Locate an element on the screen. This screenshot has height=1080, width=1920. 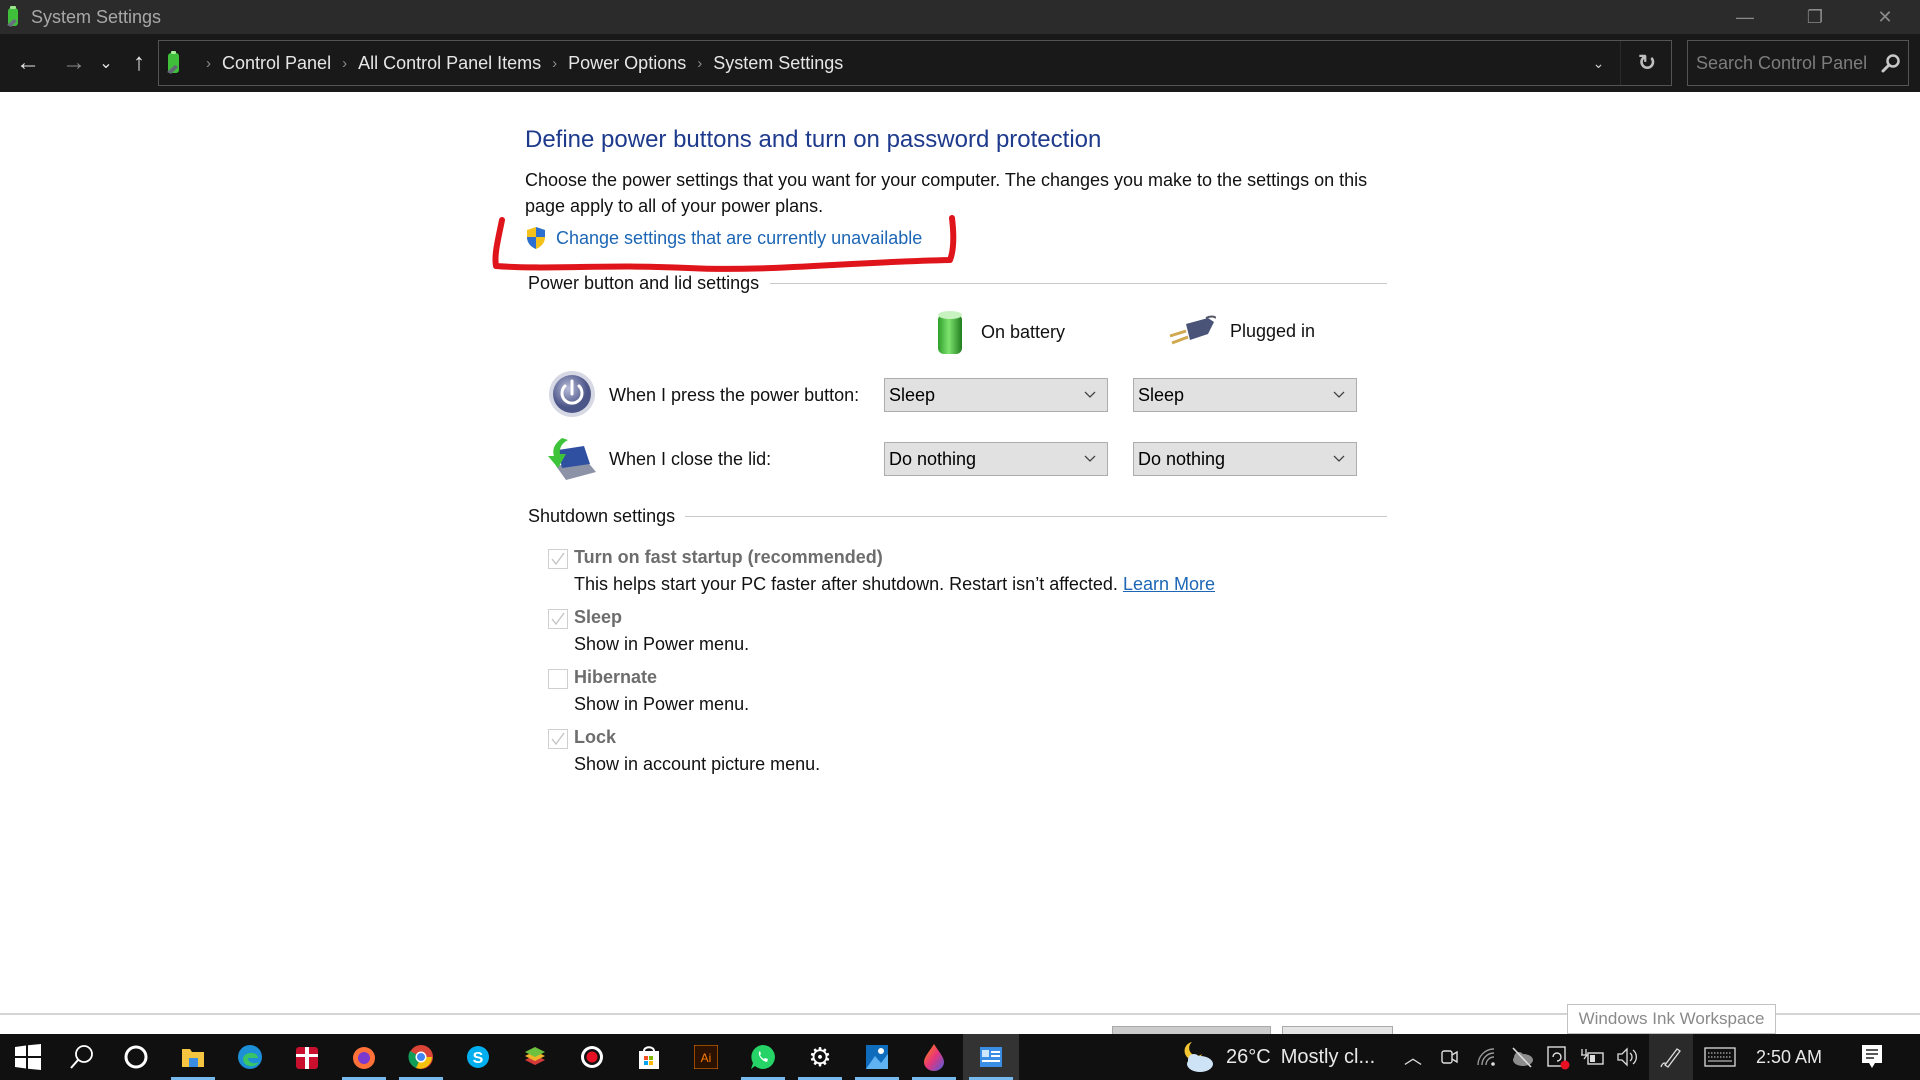
recent-locations-button: ⌄ is located at coordinates (106, 63).